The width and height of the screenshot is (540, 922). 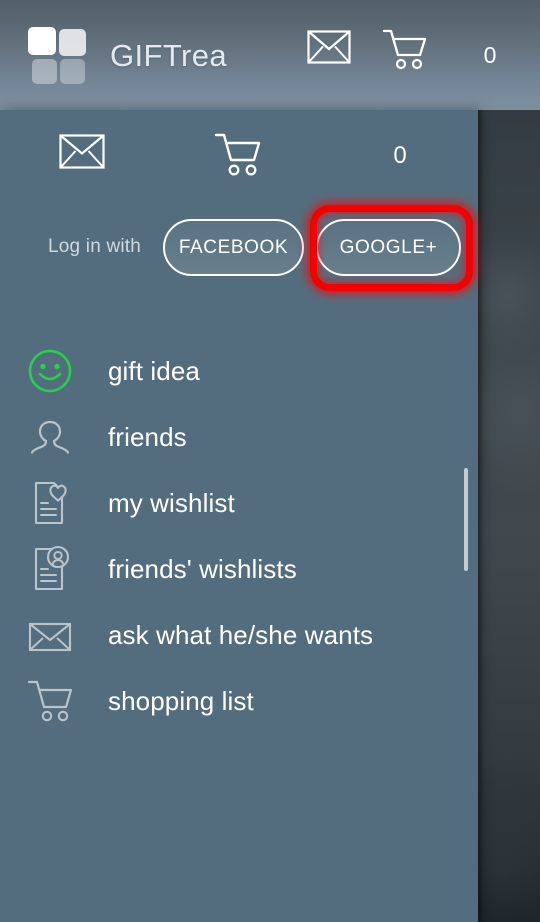 I want to click on cart-count-badge: 0, so click(x=490, y=55).